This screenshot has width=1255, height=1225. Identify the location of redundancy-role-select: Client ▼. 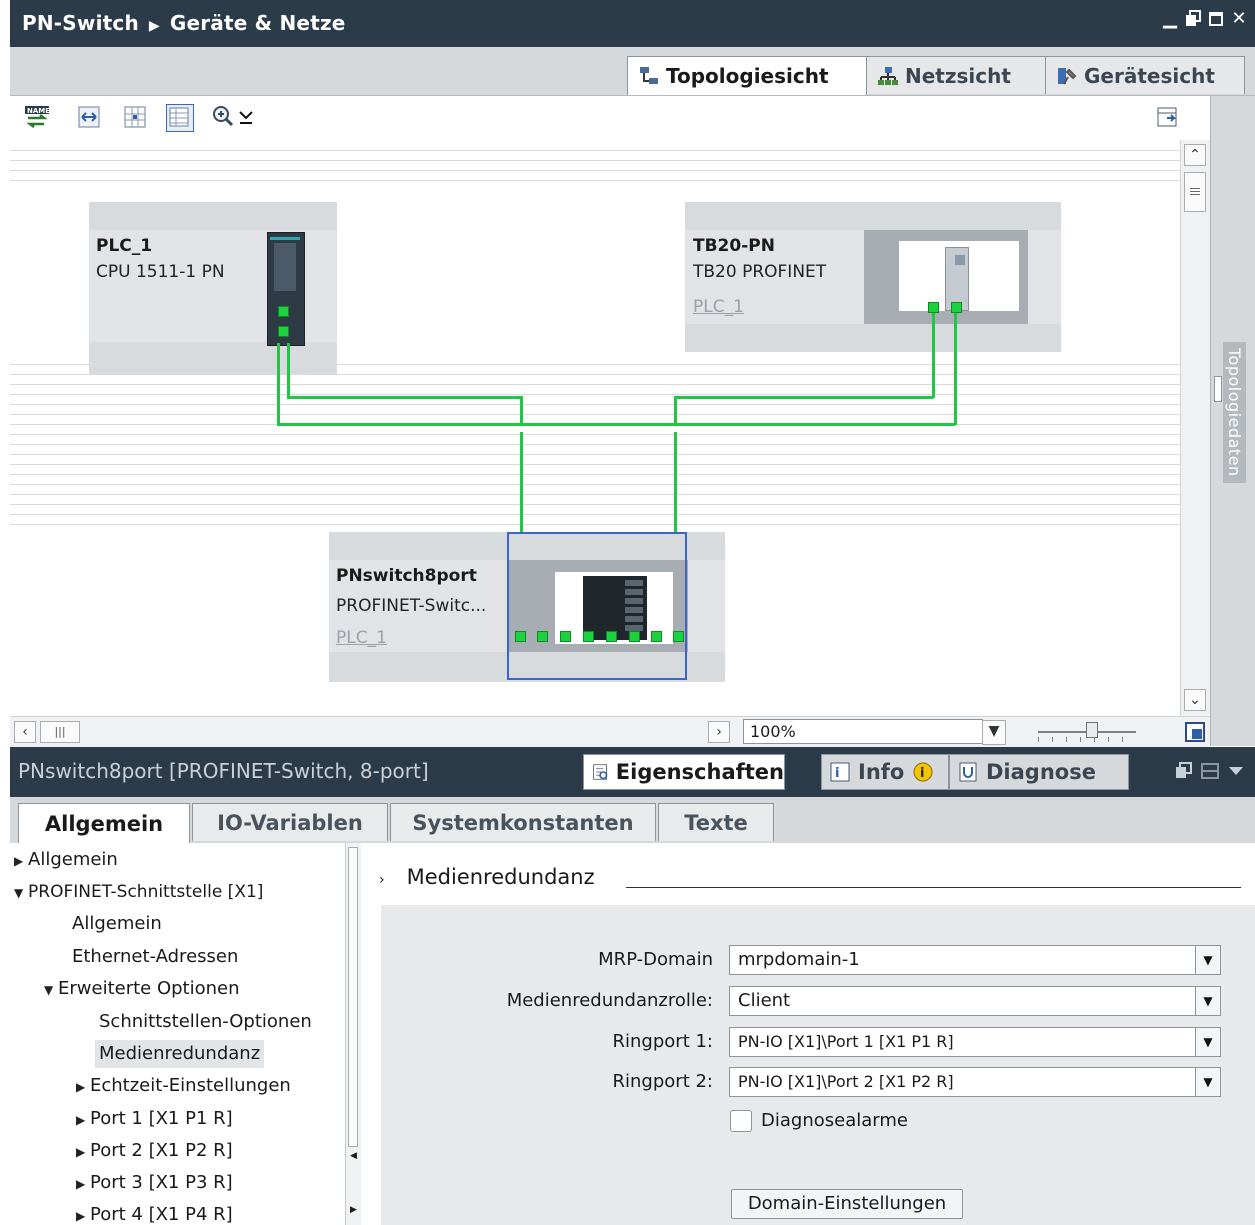
(975, 1001).